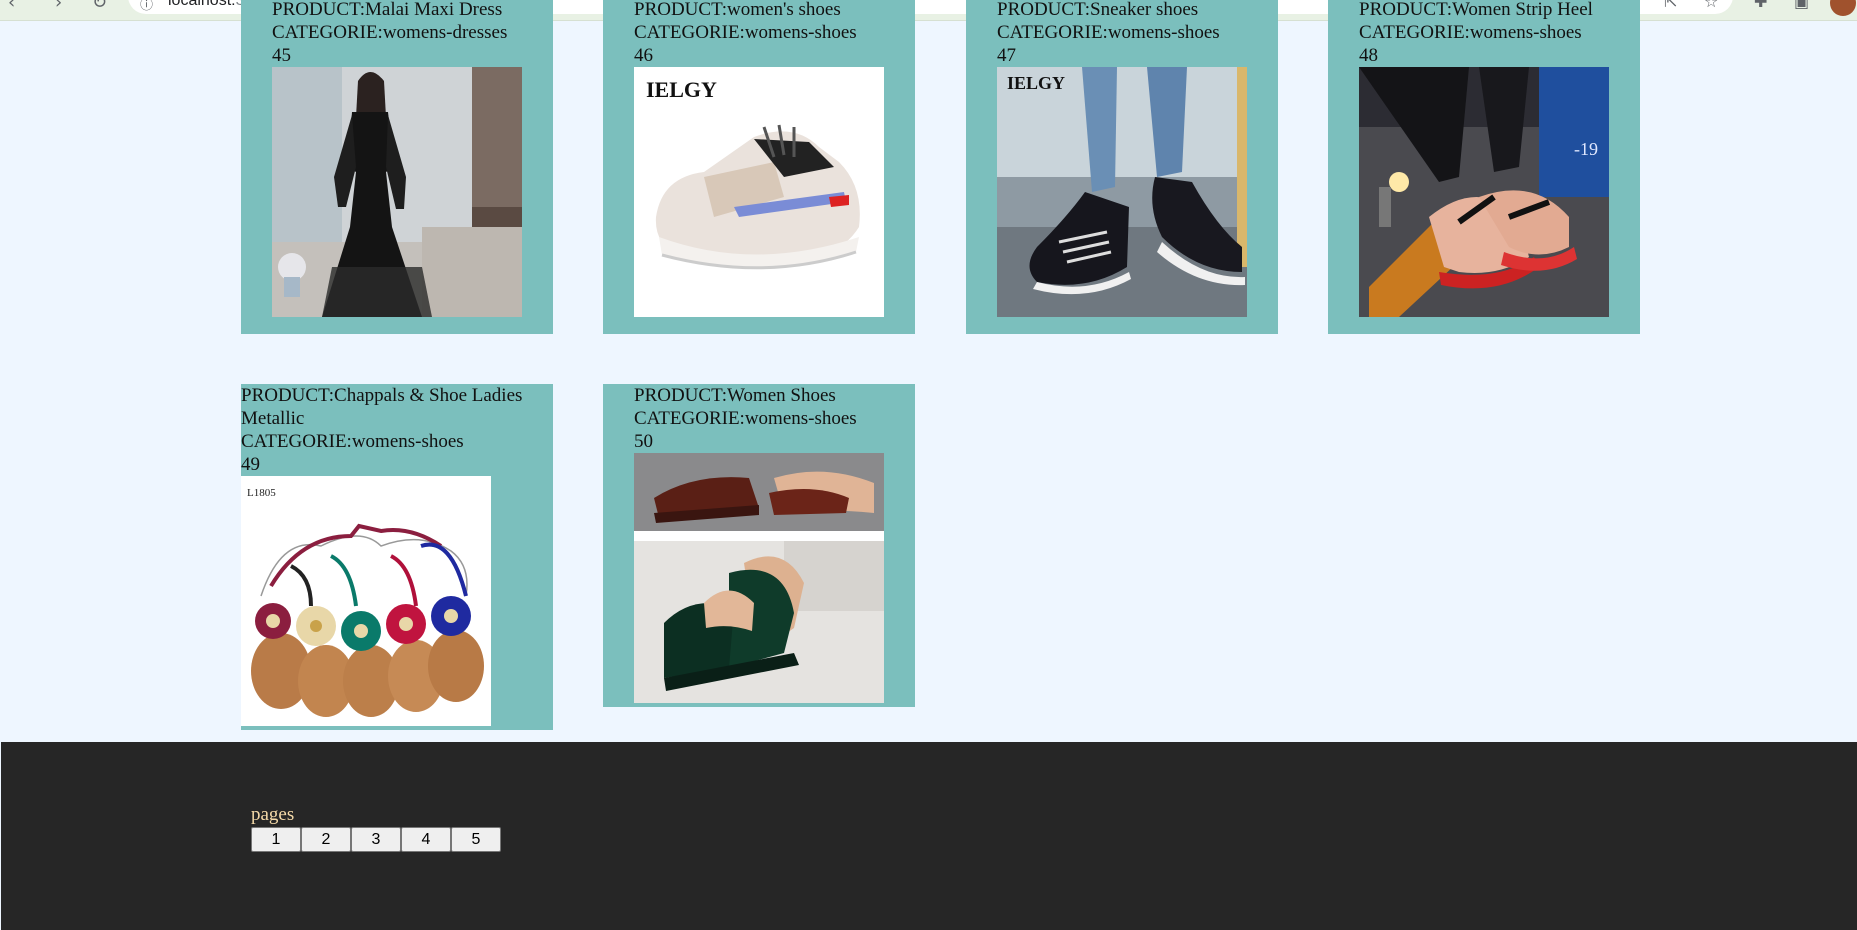  What do you see at coordinates (326, 839) in the screenshot?
I see `page-button-2: 2` at bounding box center [326, 839].